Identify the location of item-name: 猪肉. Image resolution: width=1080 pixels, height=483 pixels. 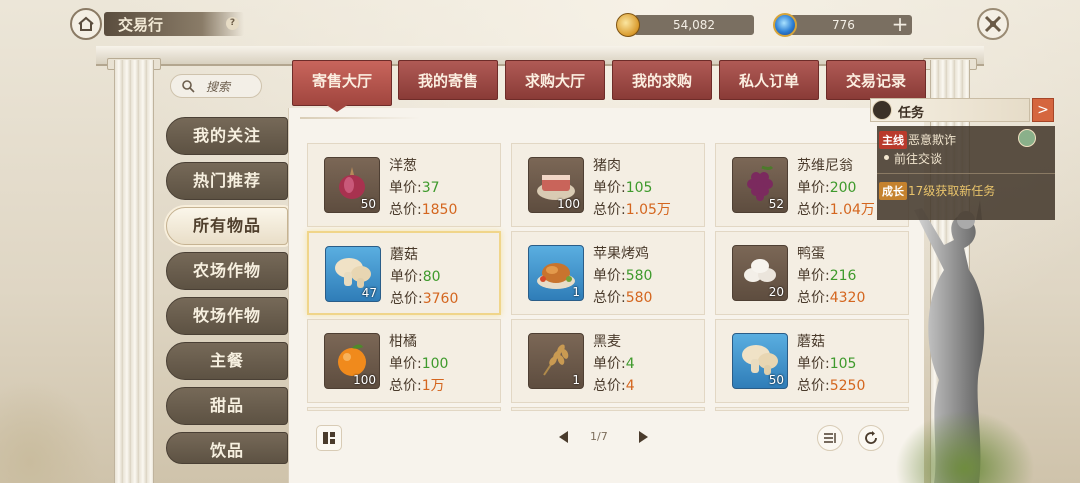
(607, 166).